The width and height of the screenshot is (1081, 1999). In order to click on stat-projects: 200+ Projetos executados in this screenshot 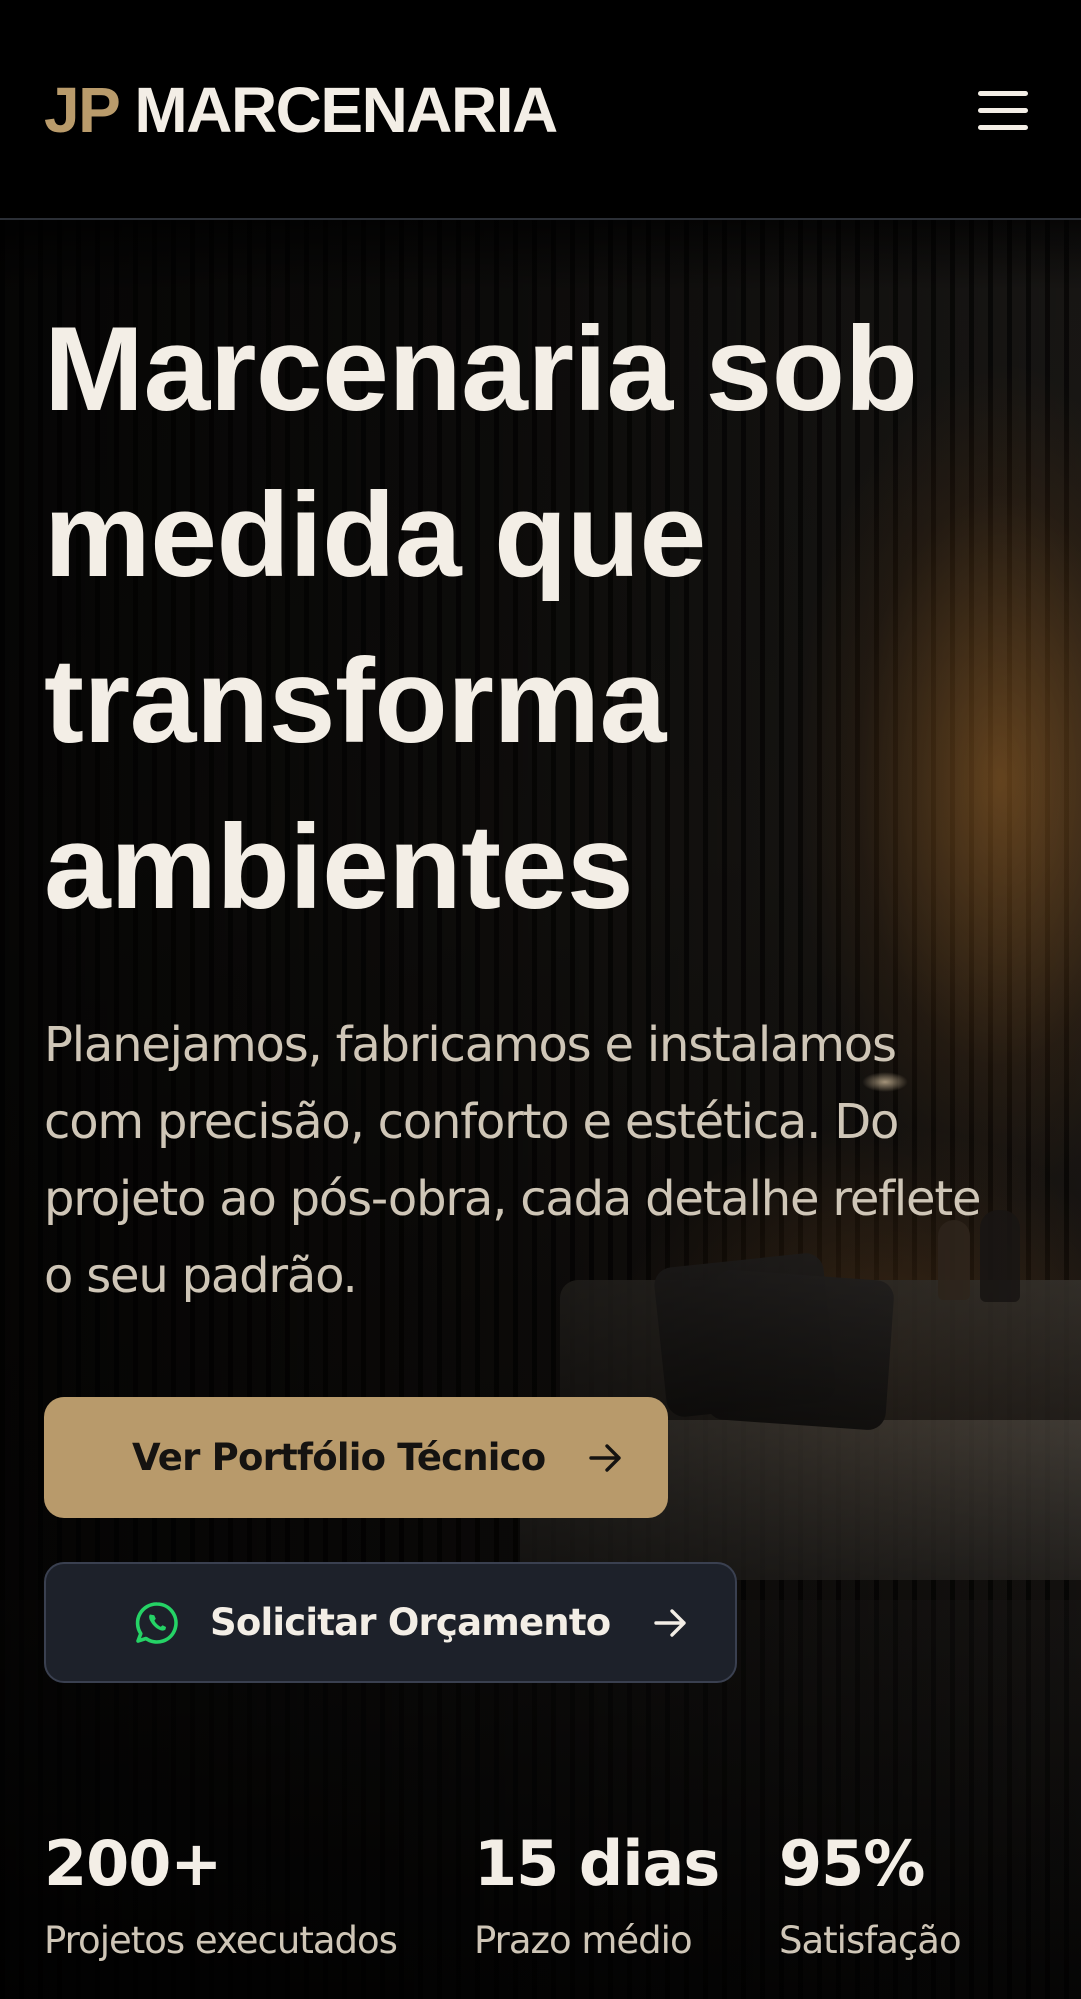, I will do `click(221, 1895)`.